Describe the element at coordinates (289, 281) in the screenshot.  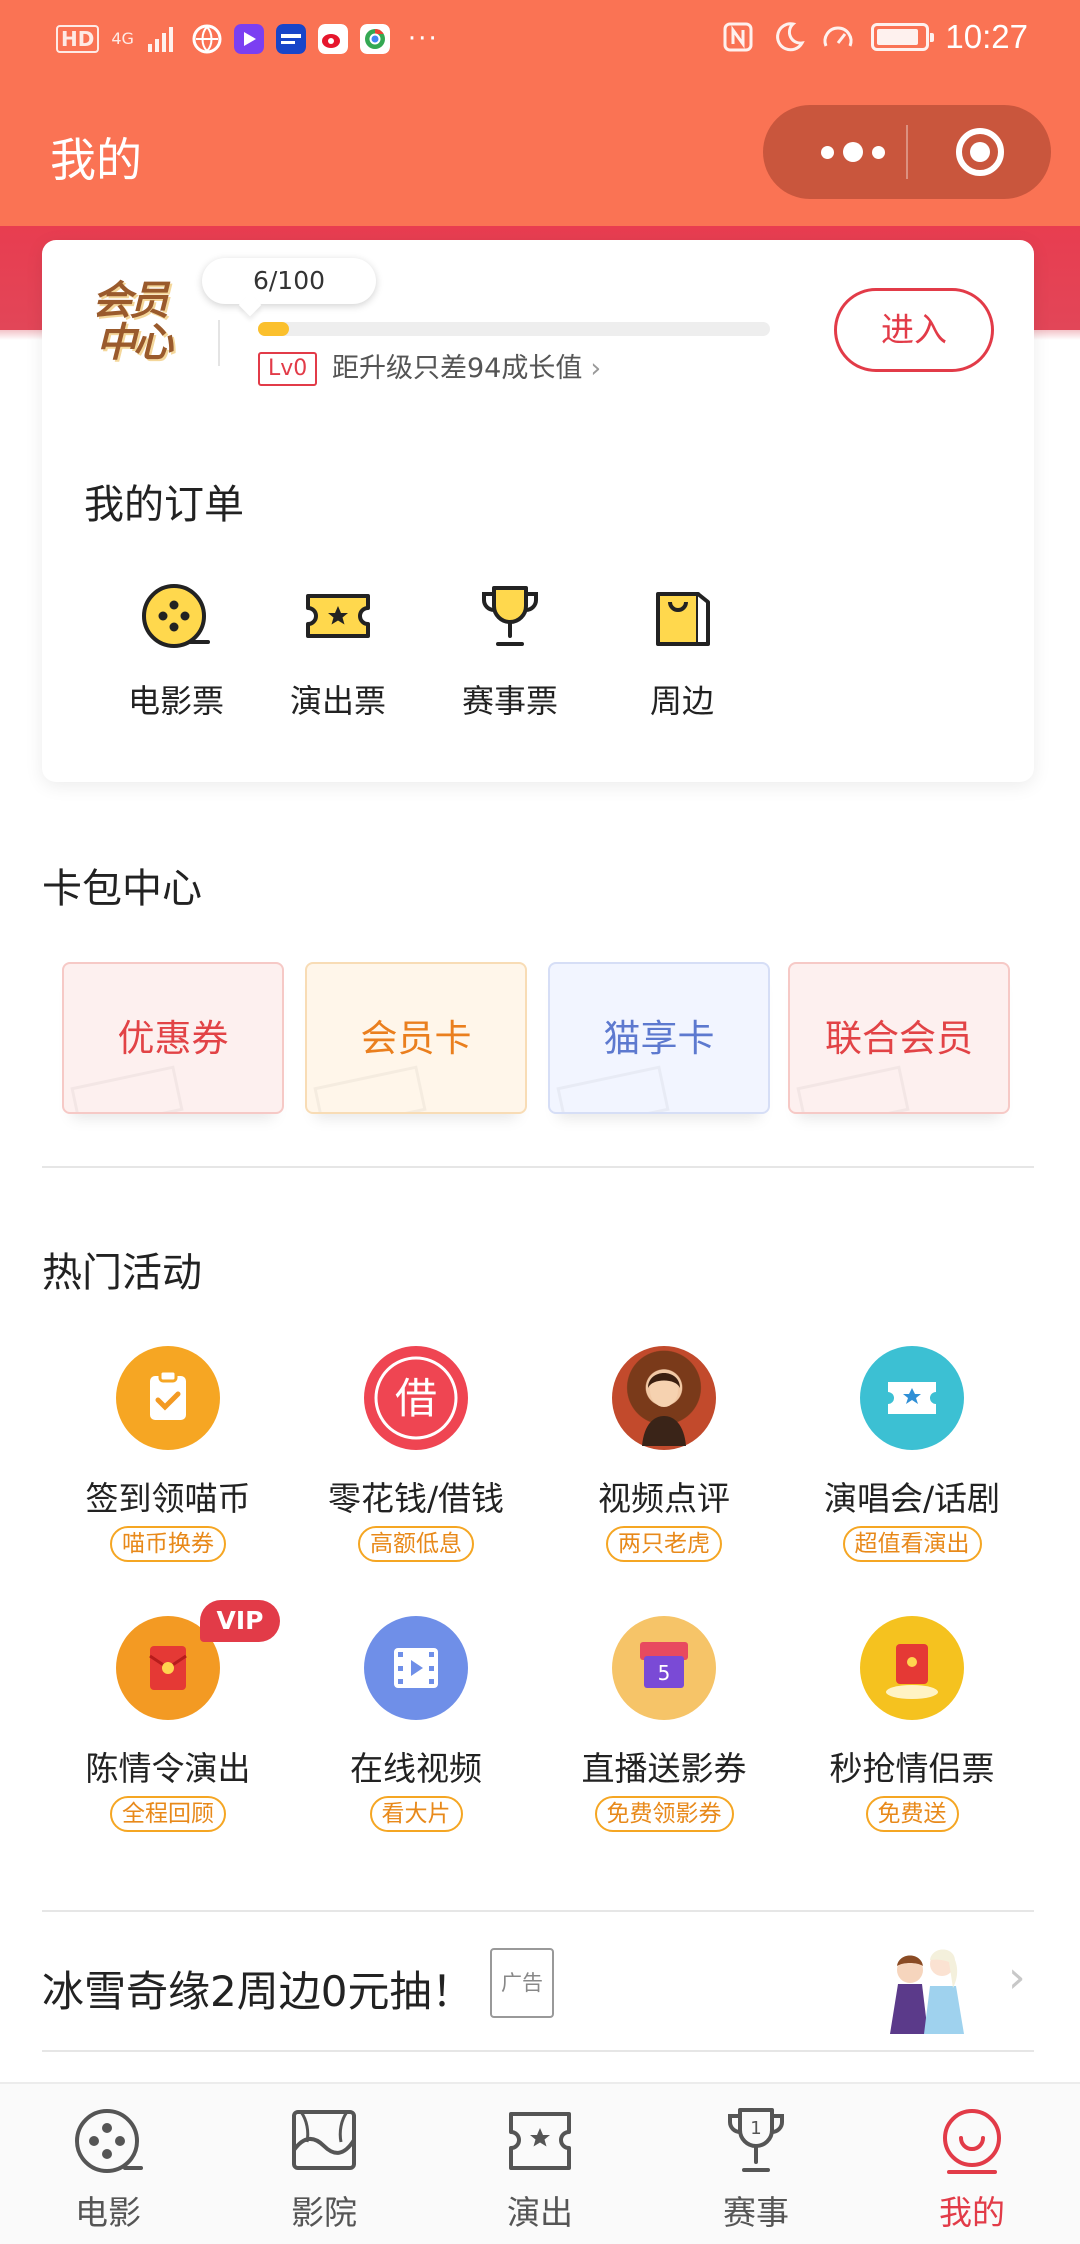
I see `growth-value-bubble: 6/100` at that location.